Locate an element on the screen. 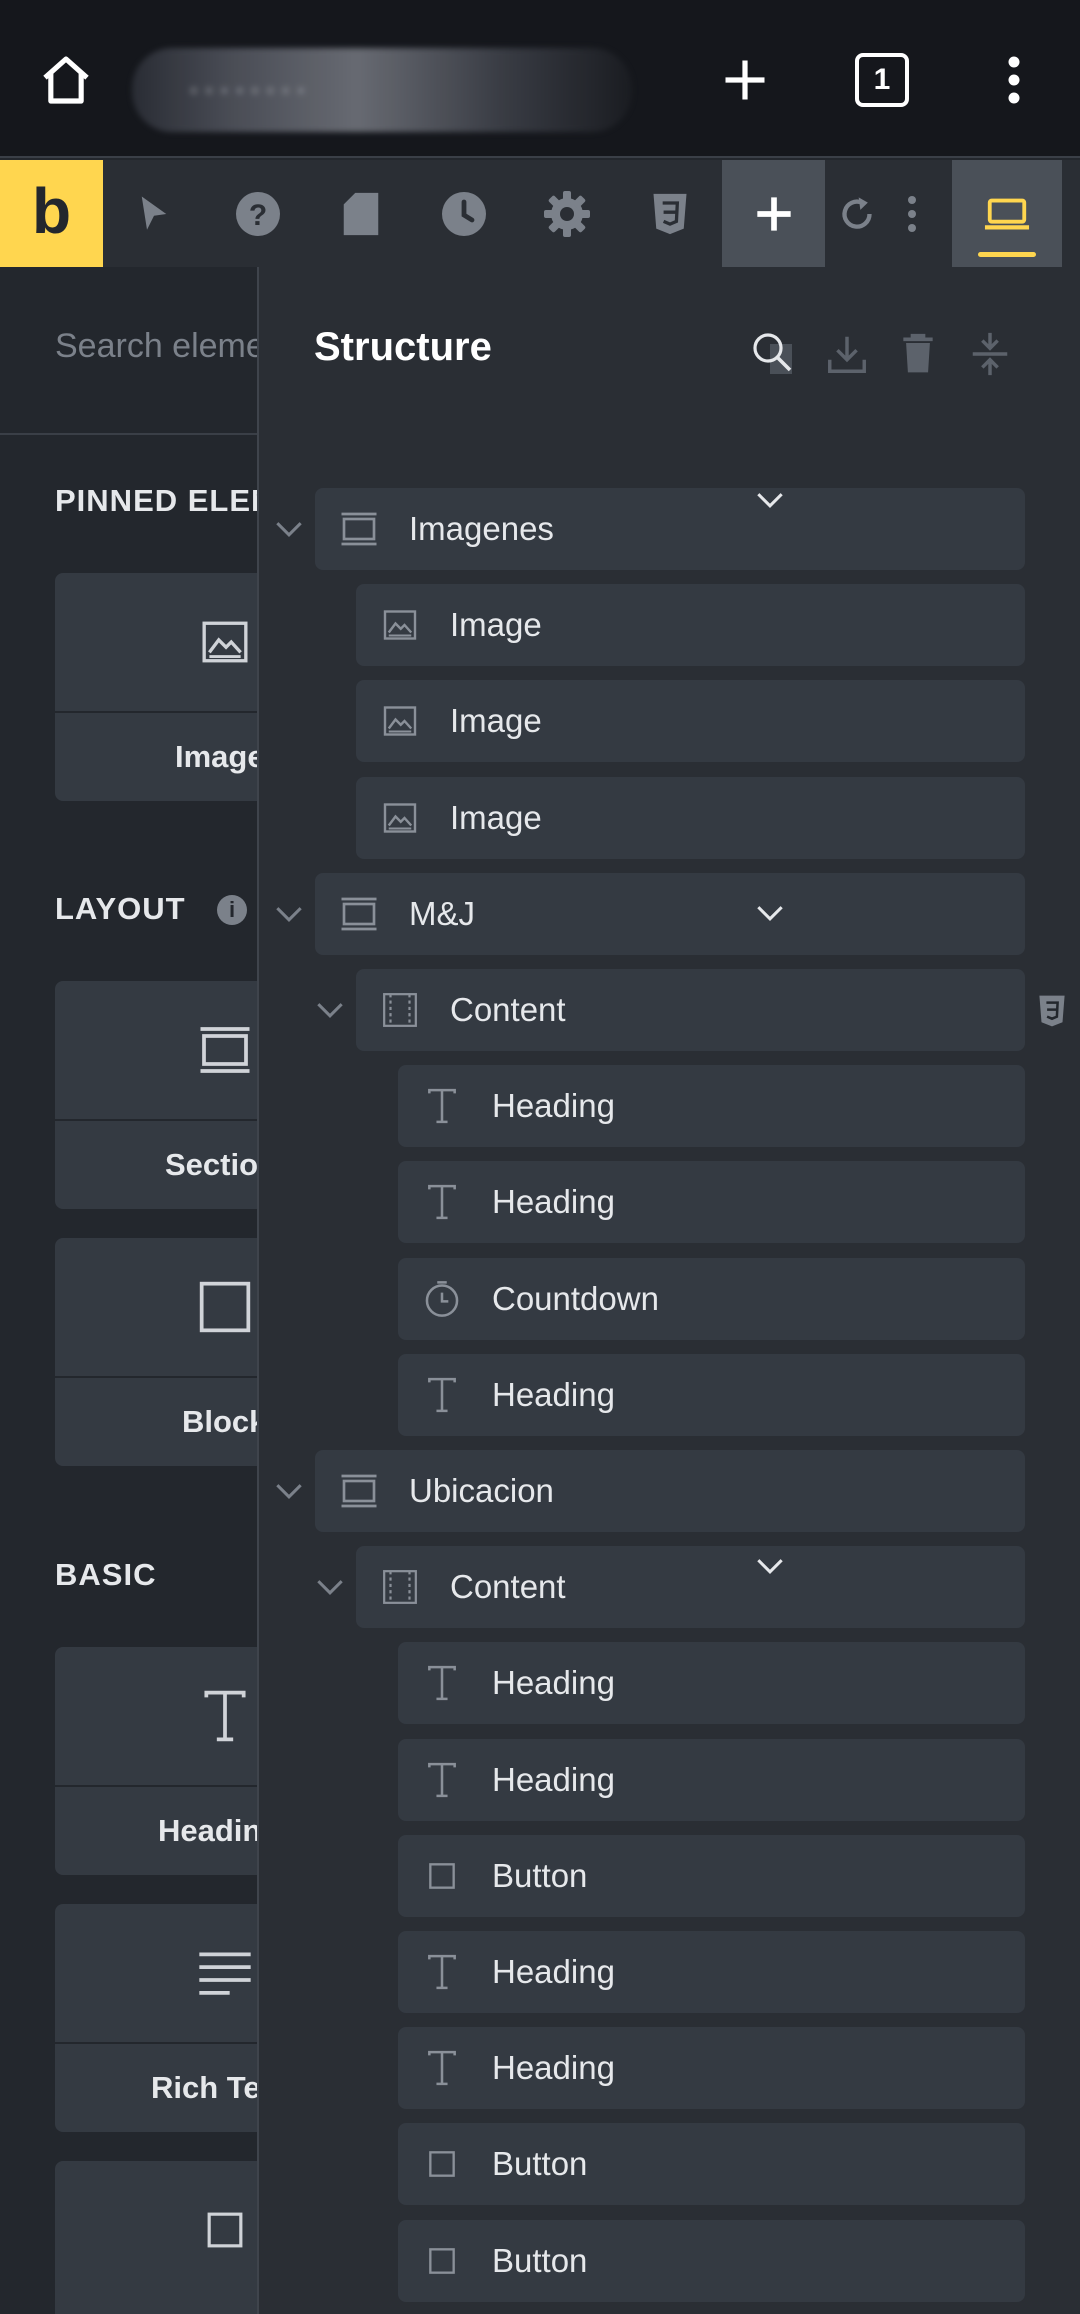 This screenshot has width=1080, height=2314. settings-icon is located at coordinates (567, 213).